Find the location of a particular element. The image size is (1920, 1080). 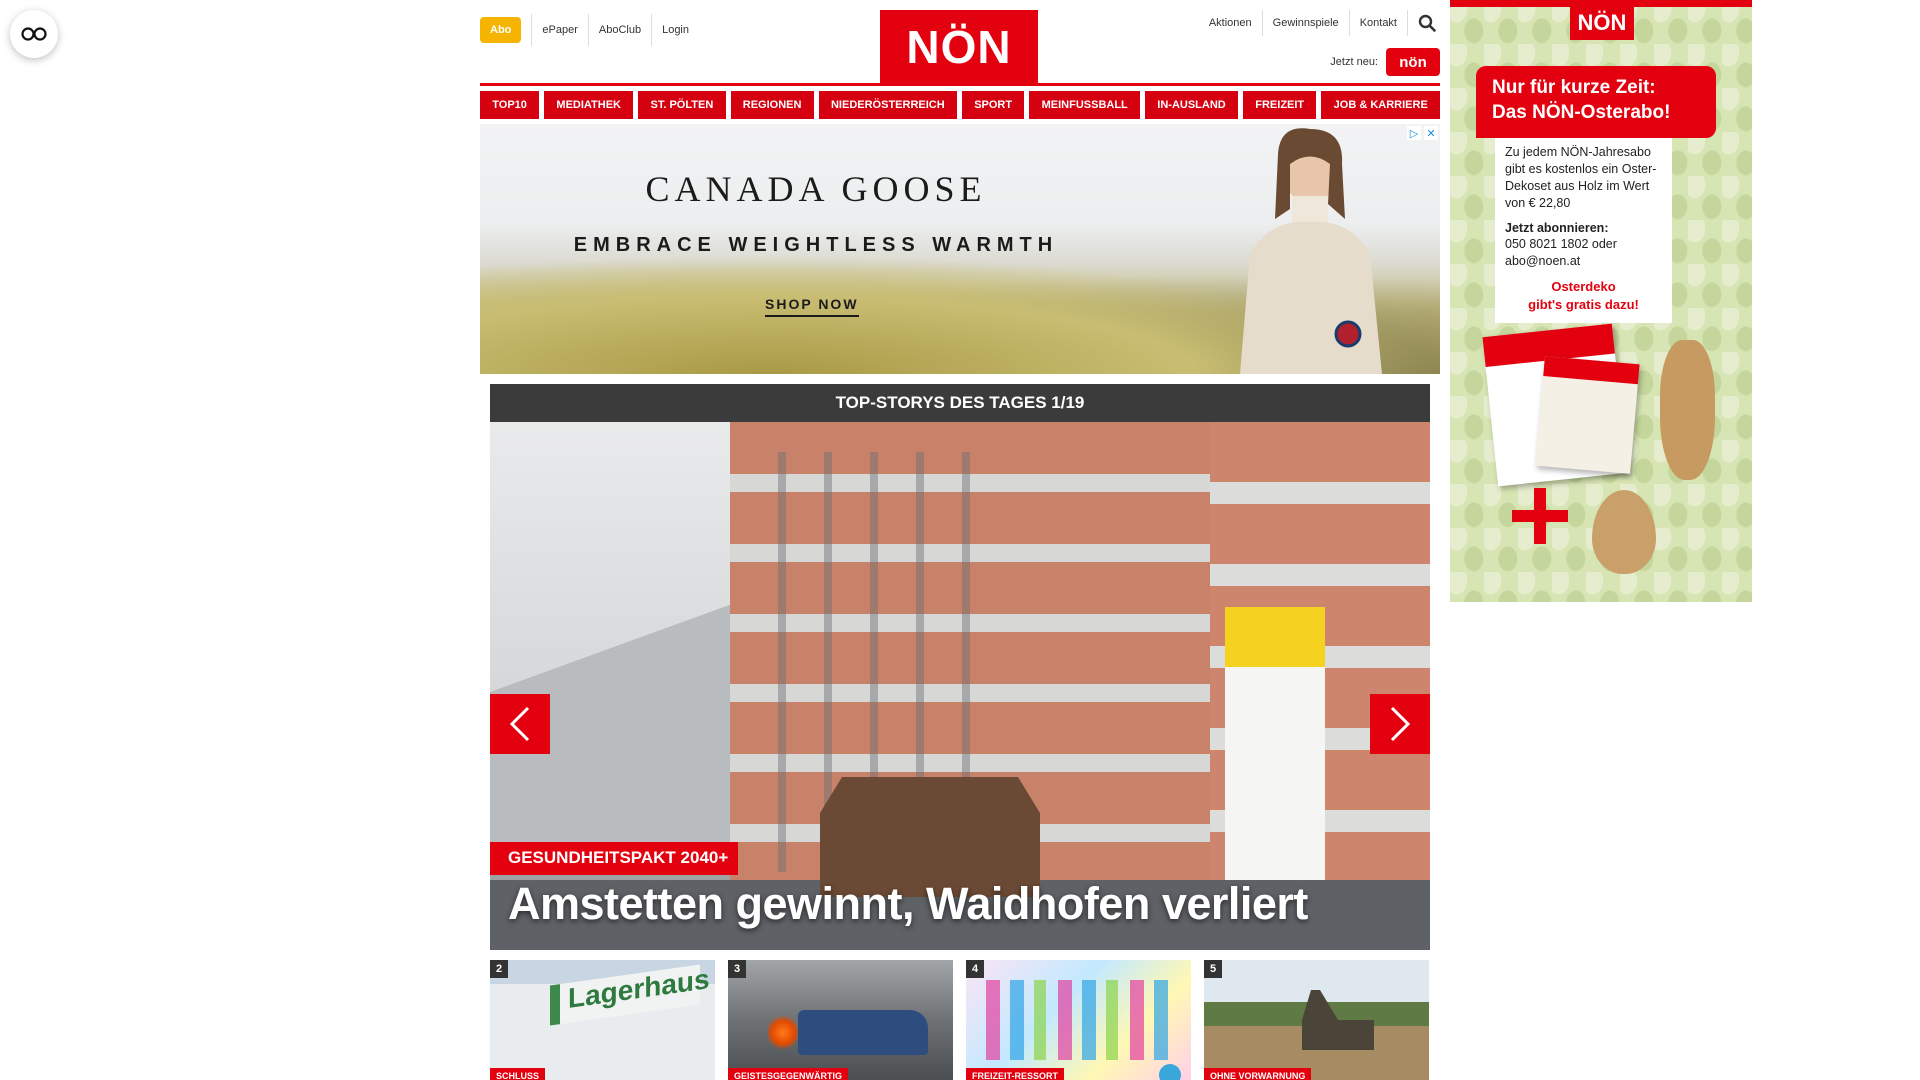

side-ad-promo: Osterdeko gibt's gratis dazu! is located at coordinates (1583, 295).